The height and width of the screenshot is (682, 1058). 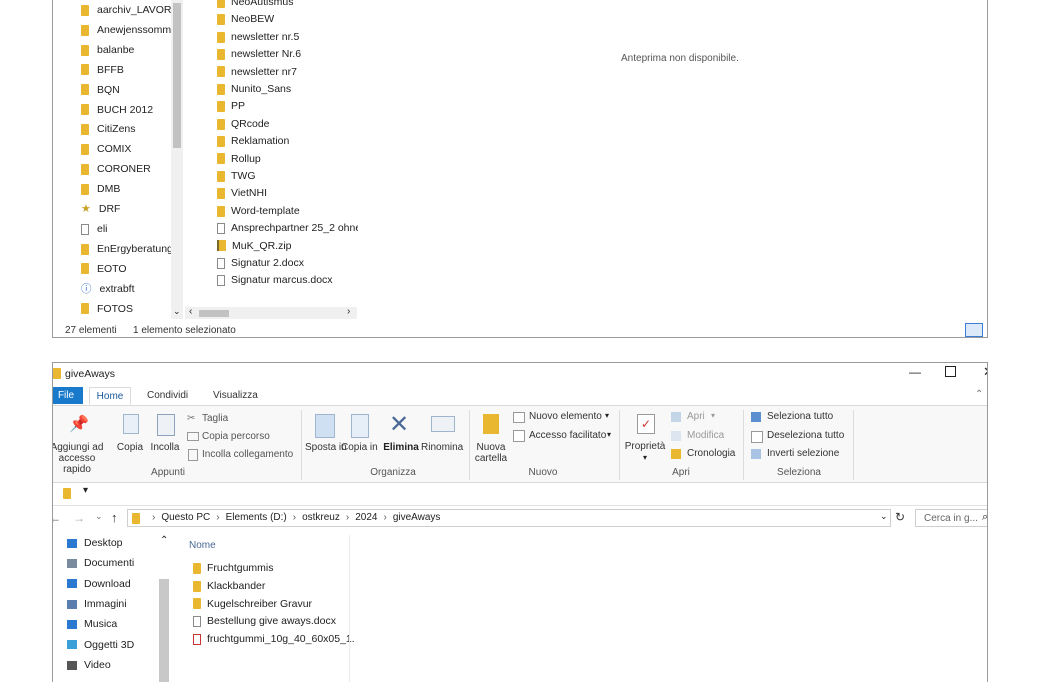 What do you see at coordinates (242, 193) in the screenshot?
I see `list-item: VietNHI` at bounding box center [242, 193].